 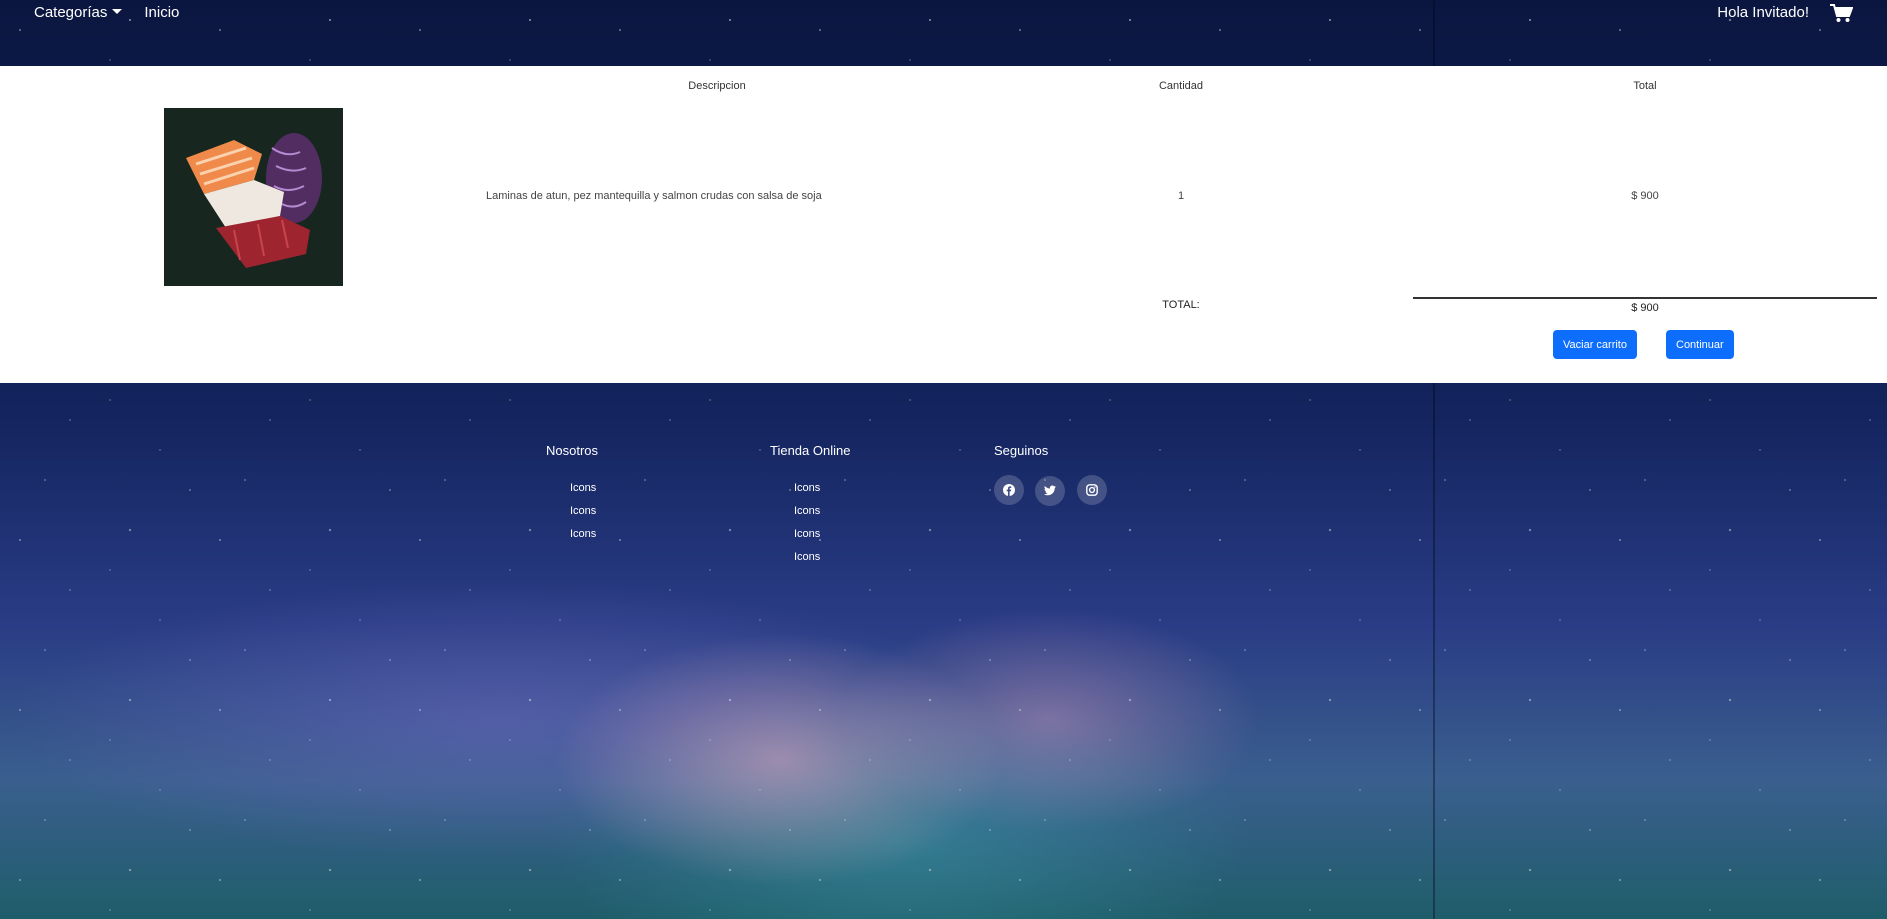 What do you see at coordinates (71, 12) in the screenshot?
I see `categories-label: Categorías` at bounding box center [71, 12].